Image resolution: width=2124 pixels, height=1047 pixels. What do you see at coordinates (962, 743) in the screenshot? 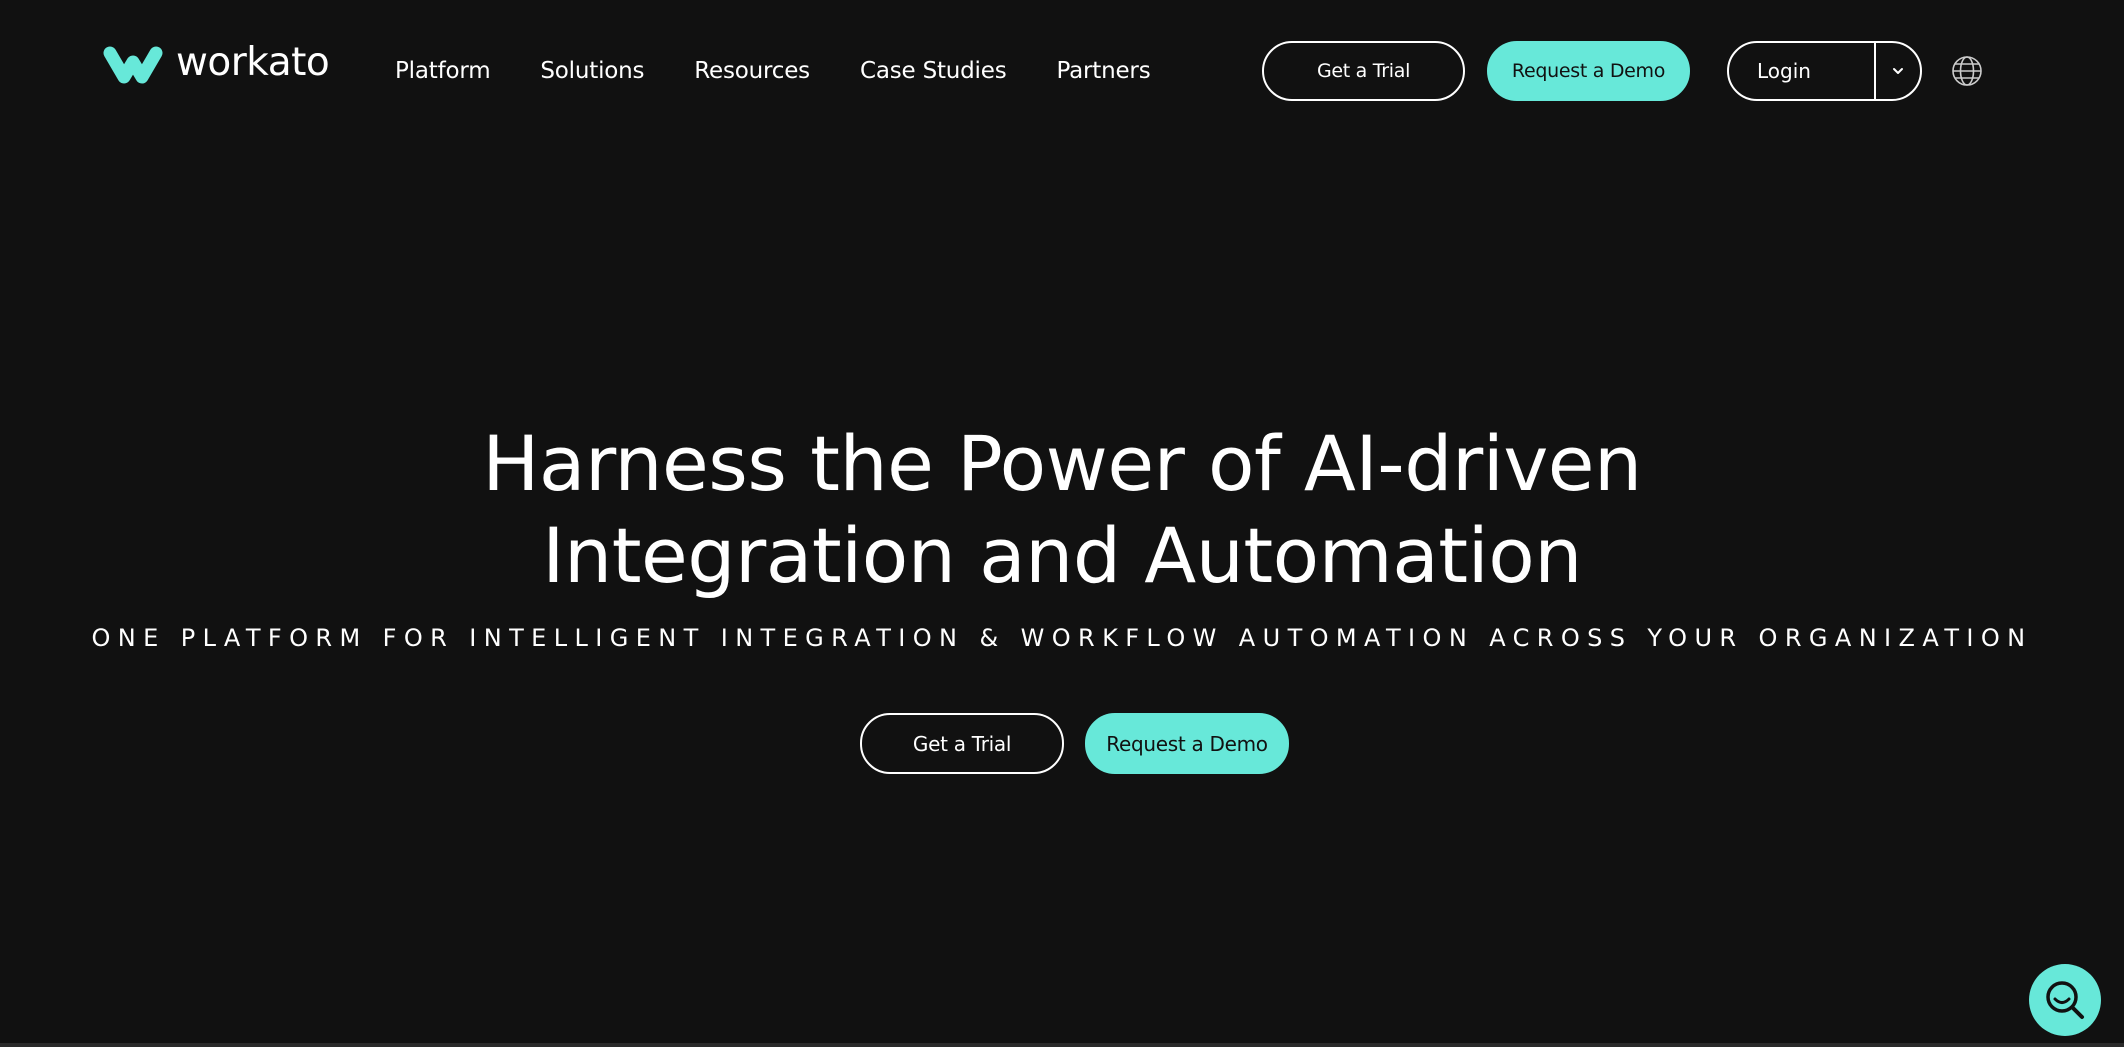
I see `hero-get-trial-button: Get a Trial` at bounding box center [962, 743].